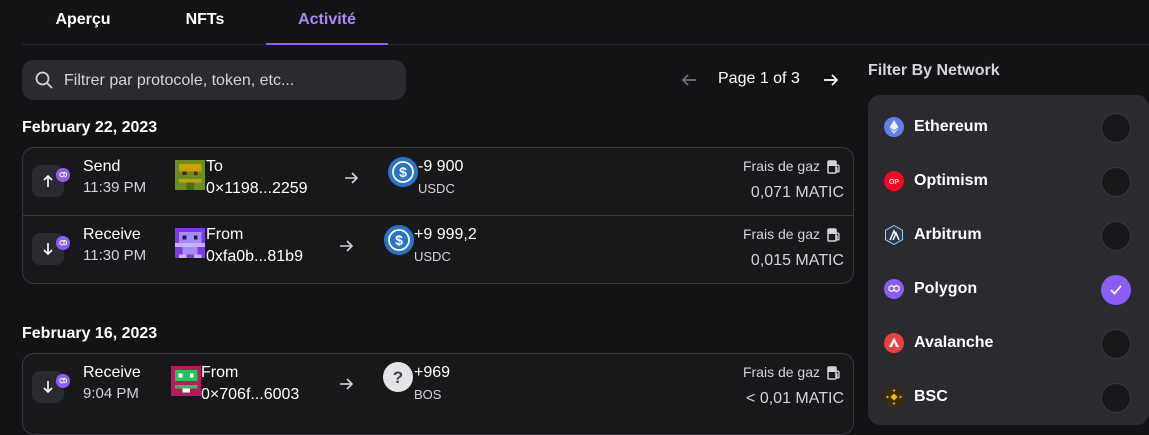 The width and height of the screenshot is (1149, 435). What do you see at coordinates (102, 166) in the screenshot?
I see `transaction-type: Send` at bounding box center [102, 166].